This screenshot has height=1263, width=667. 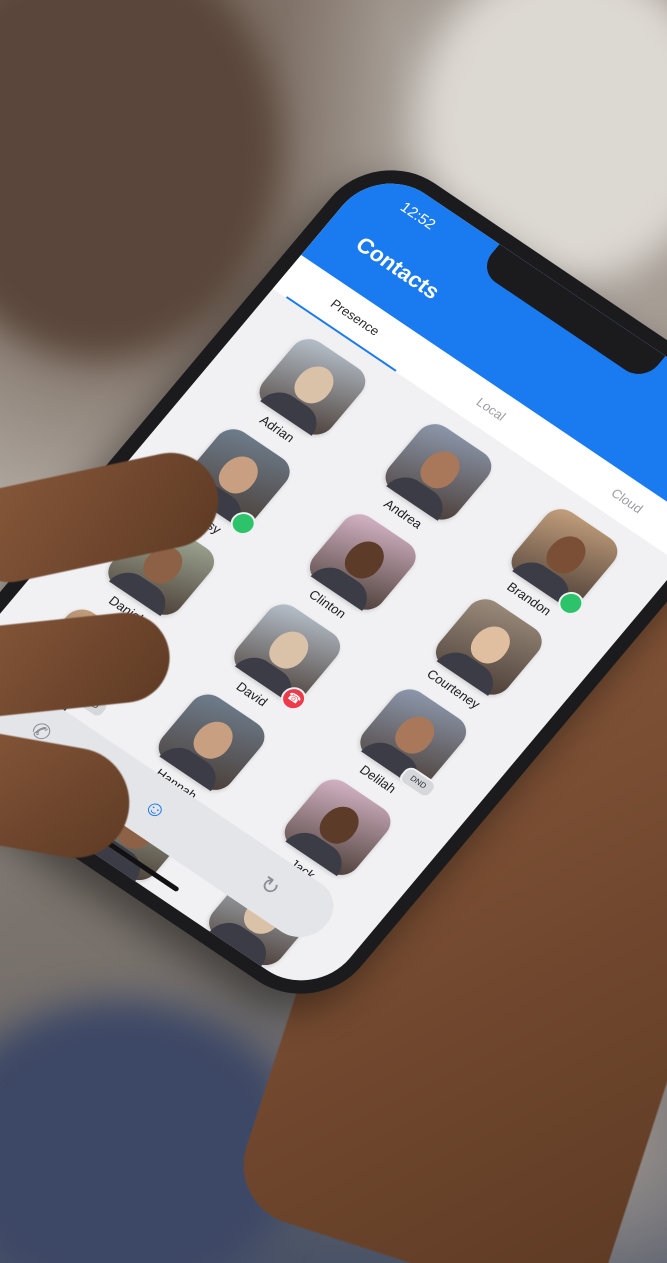 What do you see at coordinates (155, 809) in the screenshot?
I see `contacts-icon: ☺` at bounding box center [155, 809].